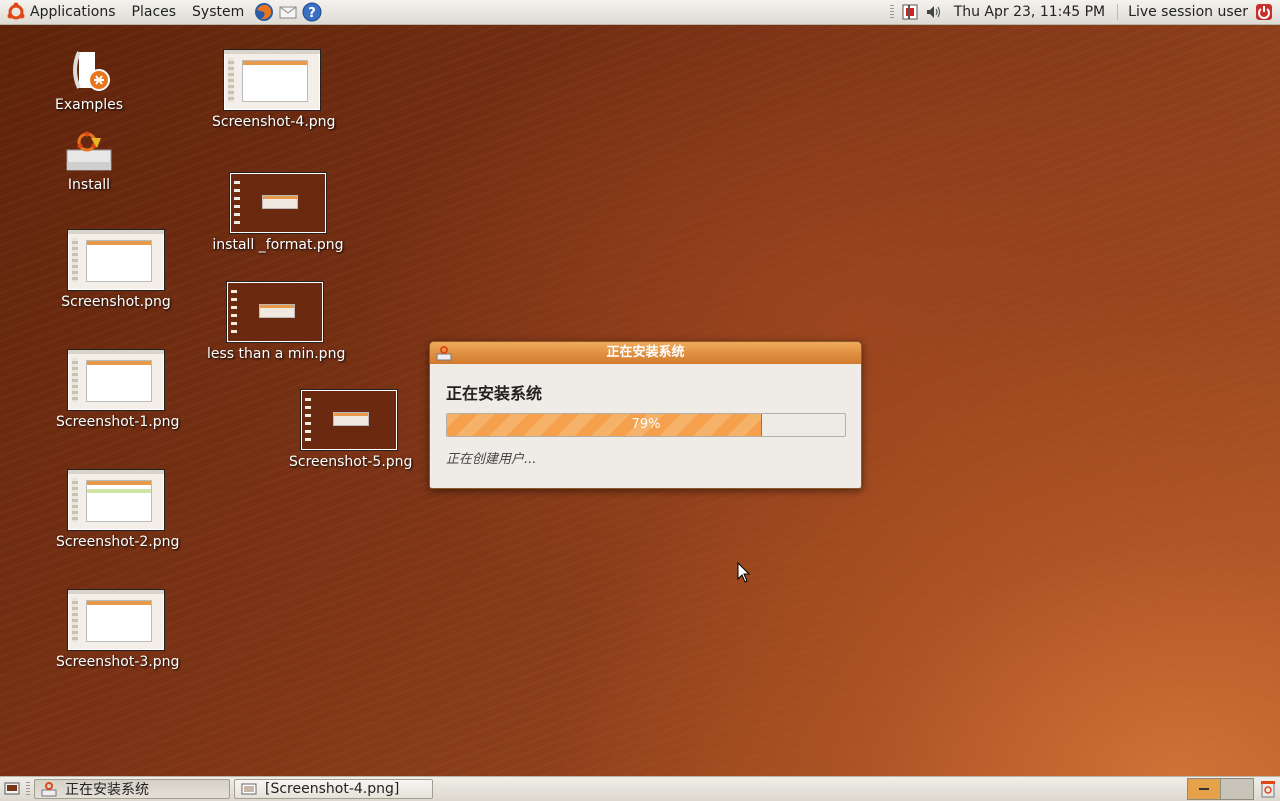 The width and height of the screenshot is (1280, 801). What do you see at coordinates (249, 789) in the screenshot?
I see `image-viewer-icon` at bounding box center [249, 789].